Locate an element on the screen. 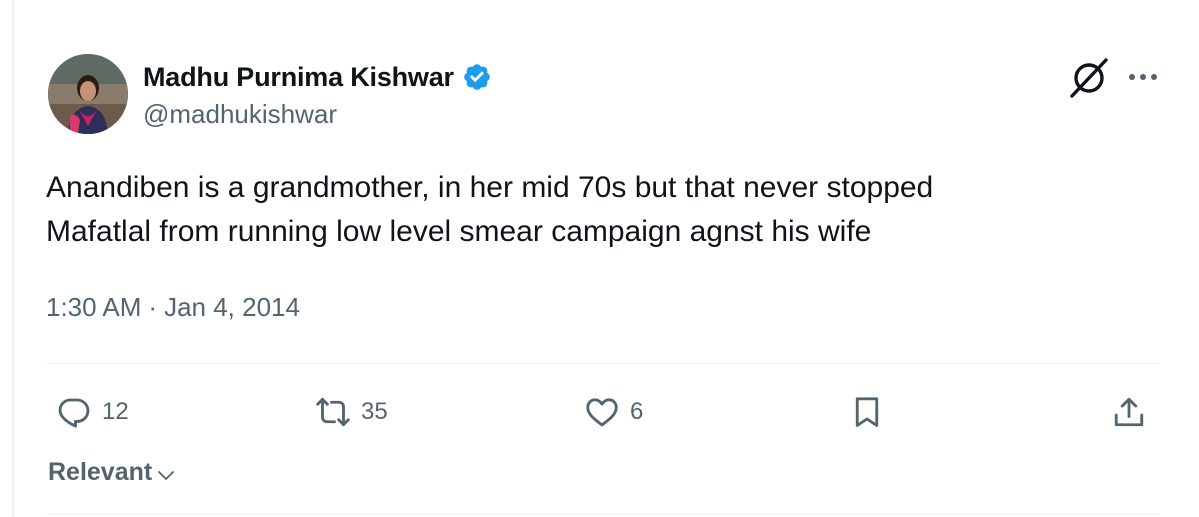 This screenshot has width=1199, height=517. sort-replies-dropdown: Relevant is located at coordinates (112, 472).